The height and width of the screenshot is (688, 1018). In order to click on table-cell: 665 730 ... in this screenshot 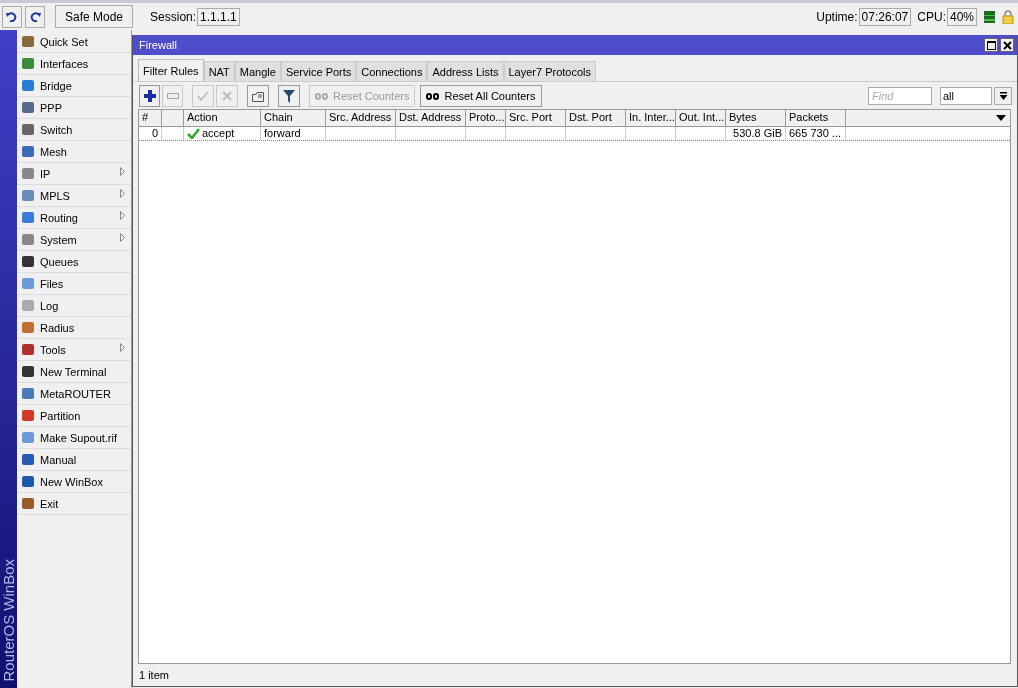, I will do `click(815, 133)`.